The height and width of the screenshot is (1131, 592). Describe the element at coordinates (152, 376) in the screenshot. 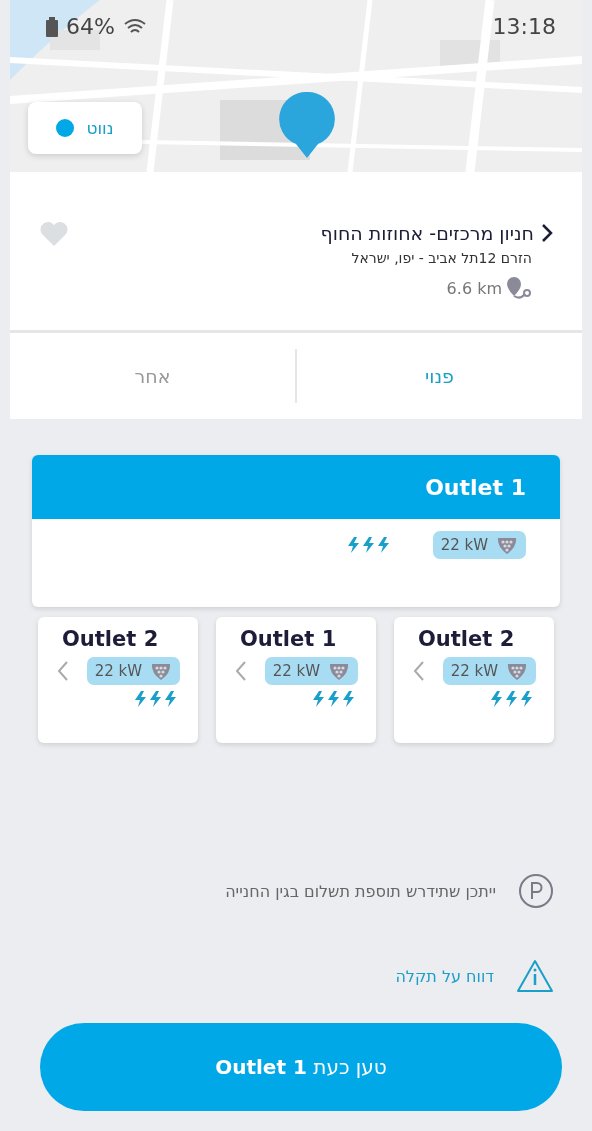

I see `tab: אחר` at that location.